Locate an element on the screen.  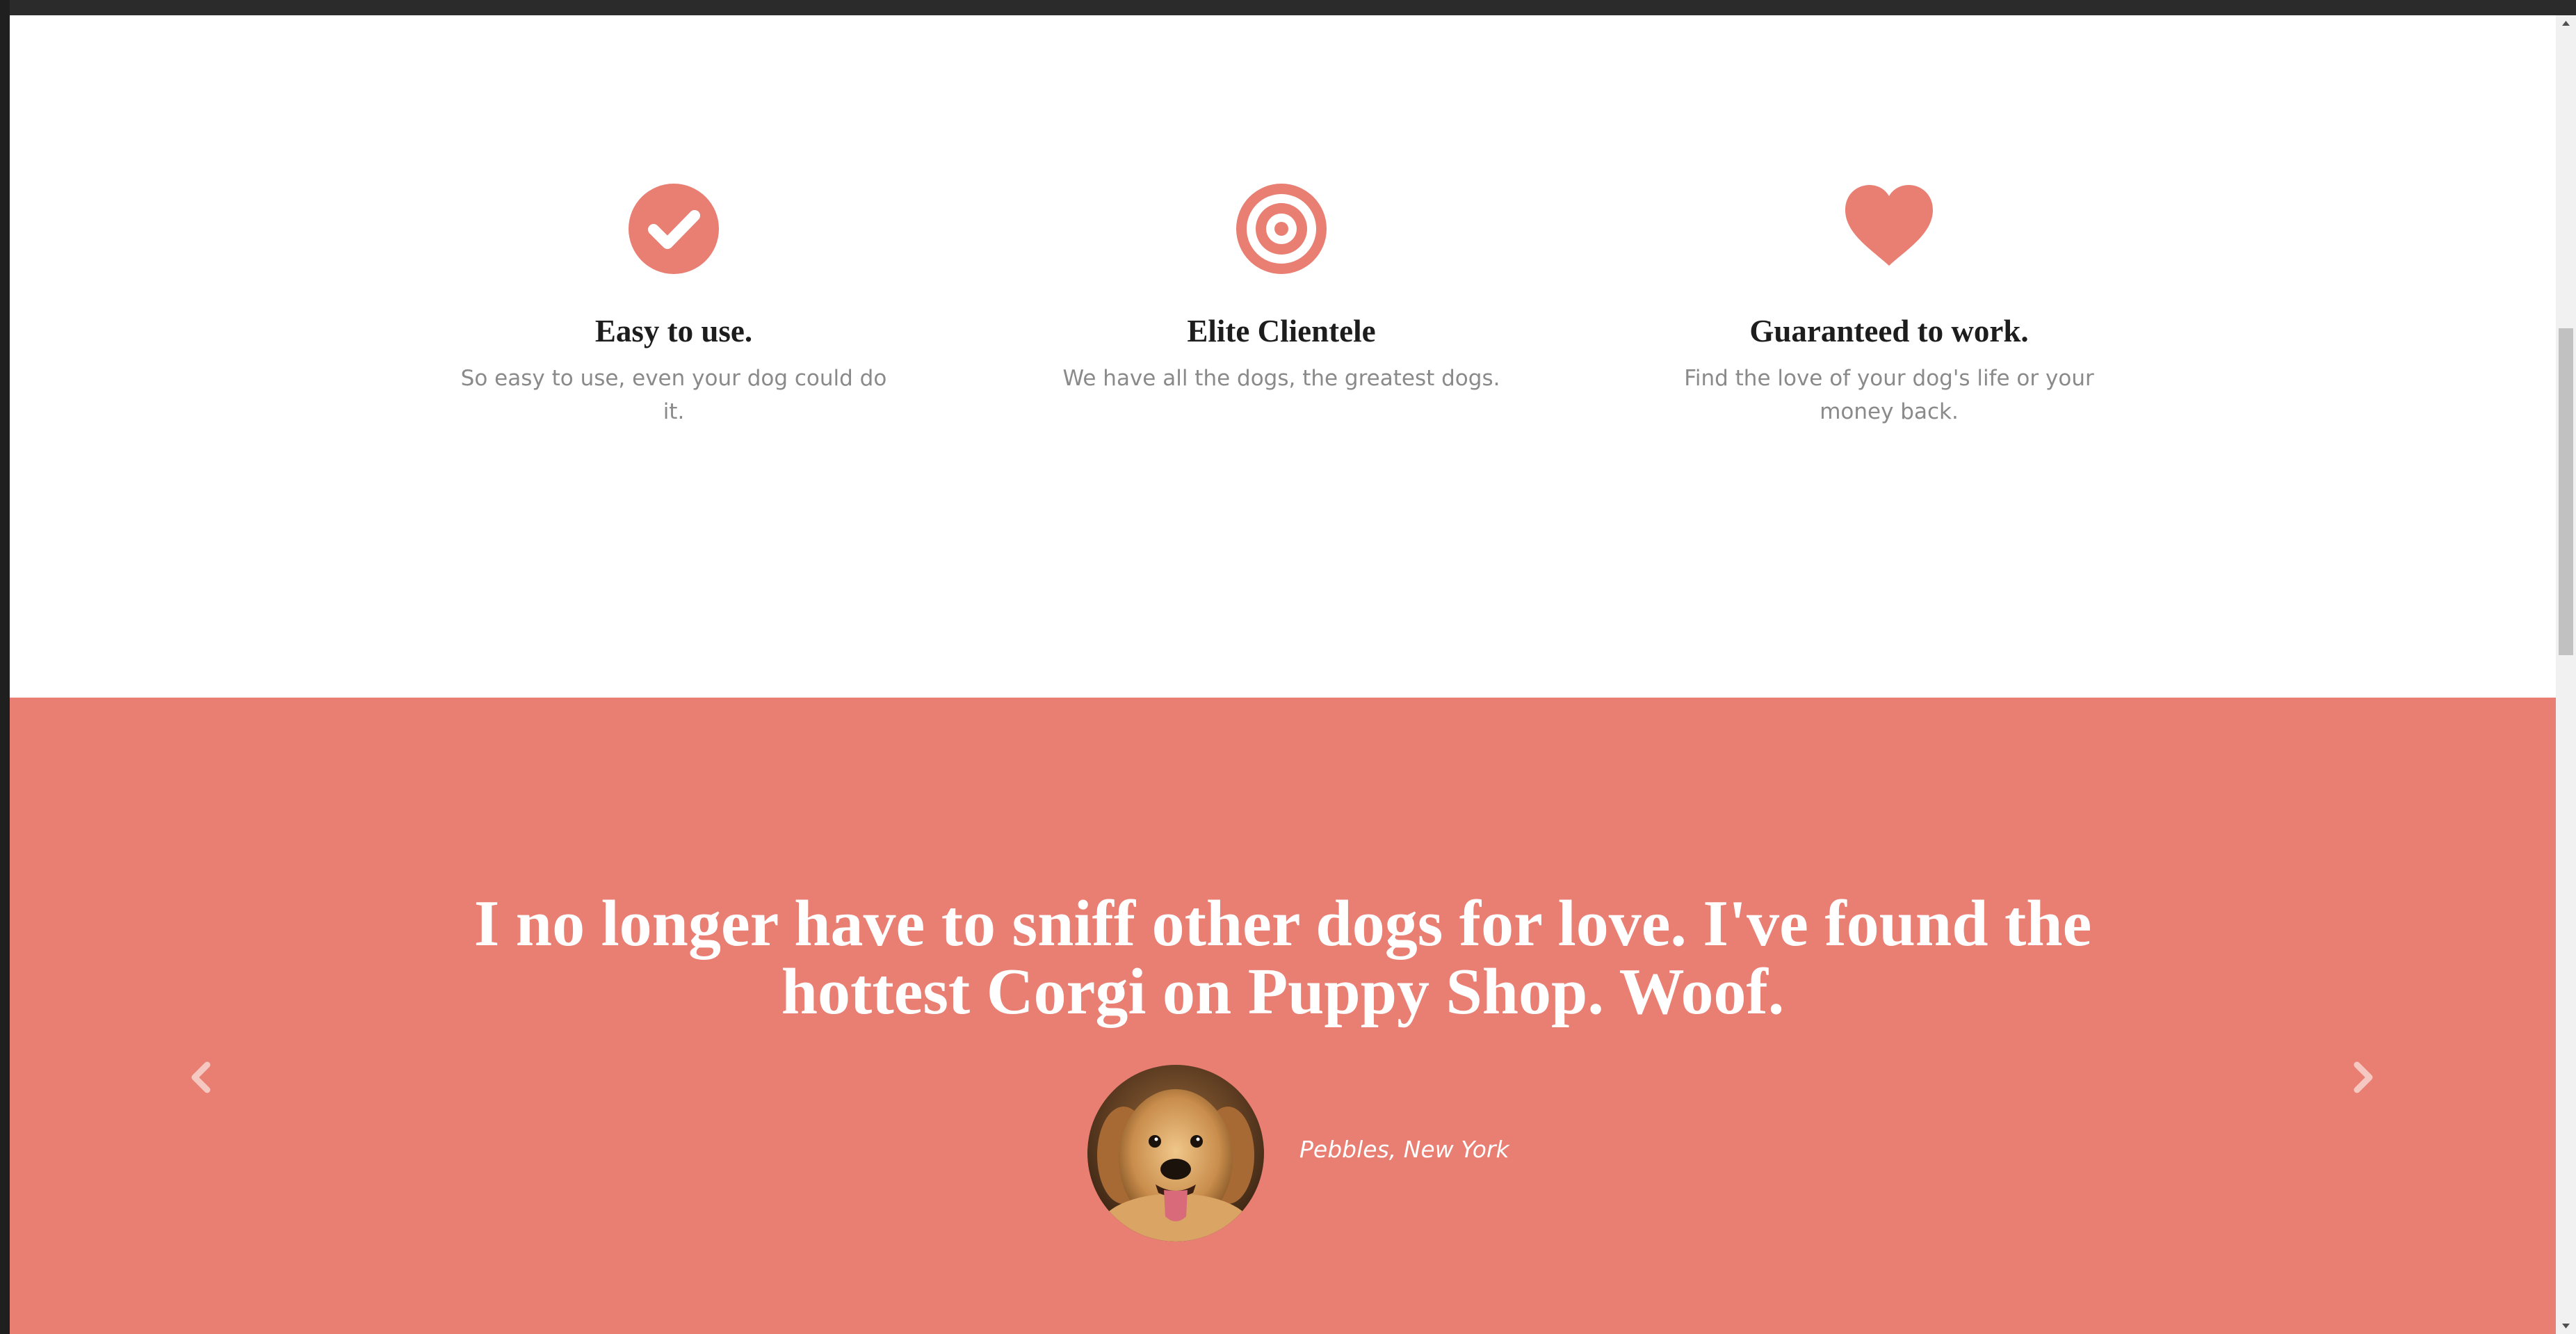
vertical-scrollbar is located at coordinates (2566, 674).